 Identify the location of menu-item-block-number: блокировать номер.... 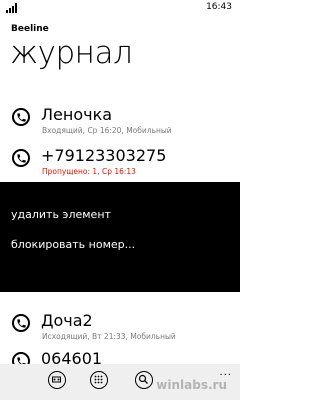
(73, 244).